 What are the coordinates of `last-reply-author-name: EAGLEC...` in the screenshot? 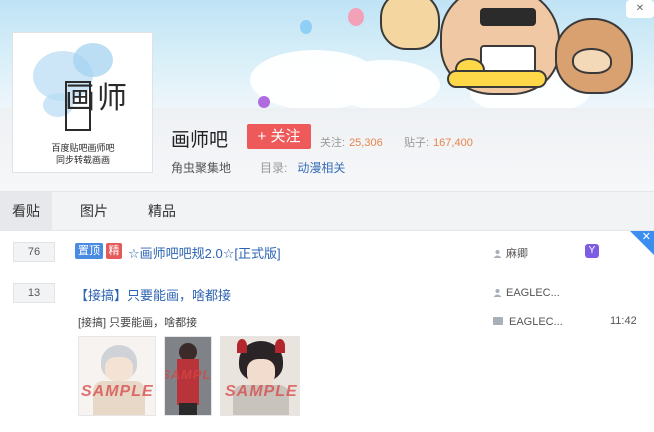 It's located at (536, 322).